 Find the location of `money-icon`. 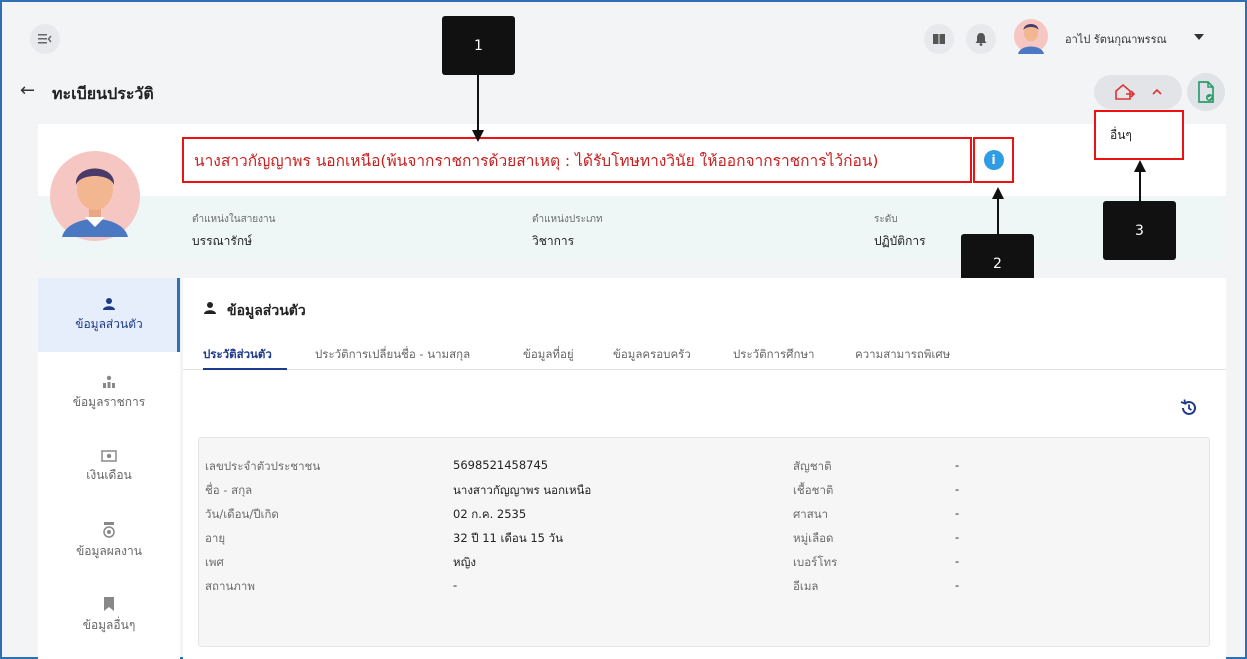

money-icon is located at coordinates (109, 455).